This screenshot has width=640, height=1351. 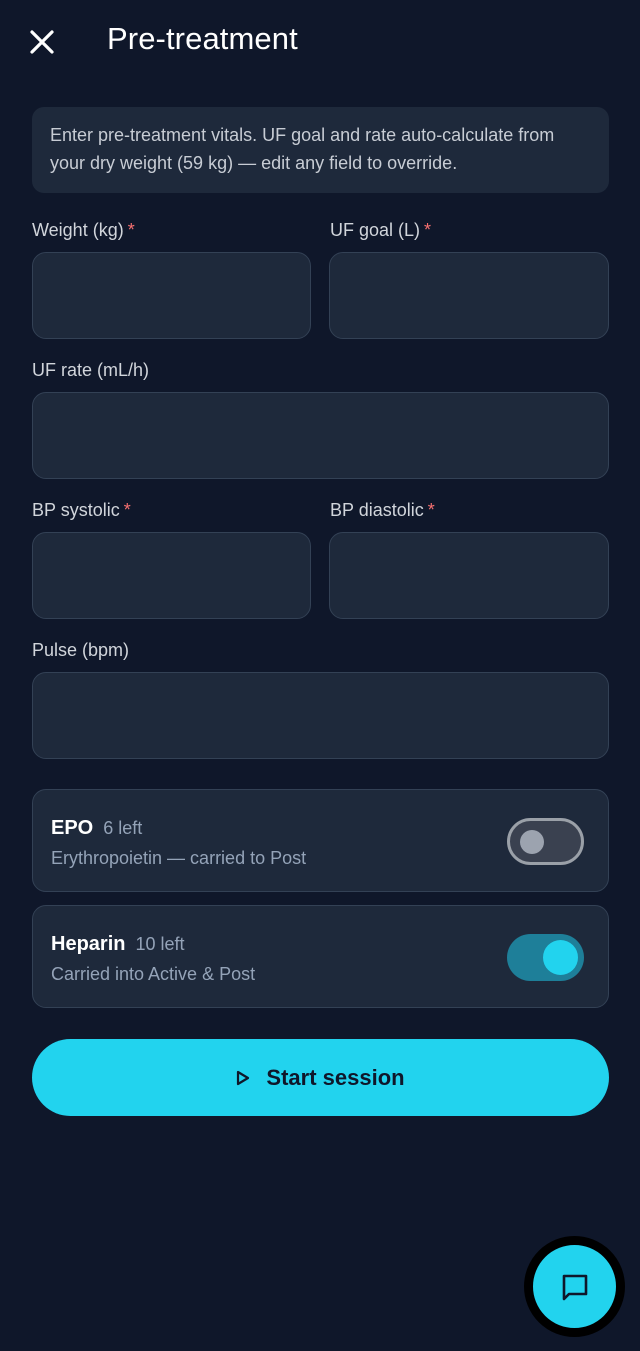 What do you see at coordinates (377, 510) in the screenshot?
I see `bp-diastolic-label-text: BP diastolic` at bounding box center [377, 510].